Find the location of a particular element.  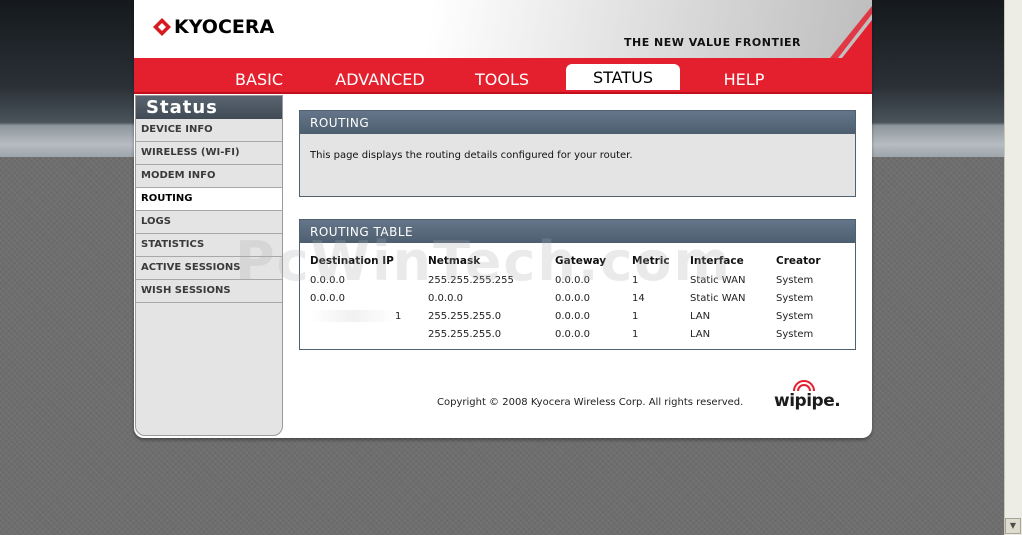

routing-table-title: ROUTING TABLE is located at coordinates (577, 231).